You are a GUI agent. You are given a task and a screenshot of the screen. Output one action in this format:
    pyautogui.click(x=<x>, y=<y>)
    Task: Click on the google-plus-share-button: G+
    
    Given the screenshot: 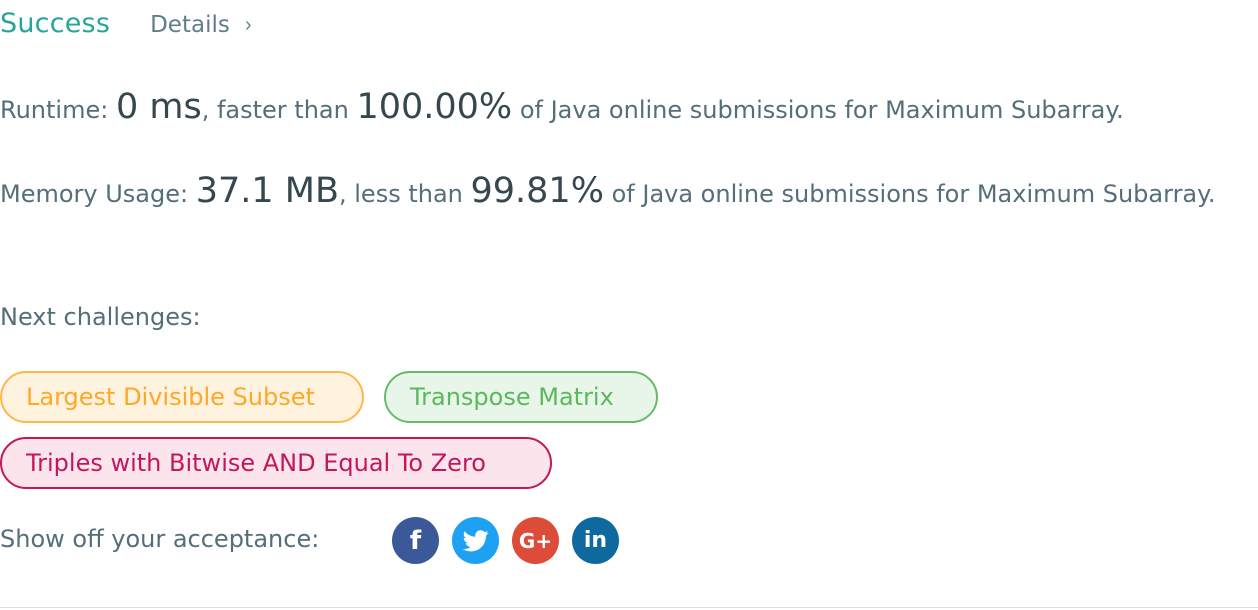 What is the action you would take?
    pyautogui.click(x=535, y=540)
    